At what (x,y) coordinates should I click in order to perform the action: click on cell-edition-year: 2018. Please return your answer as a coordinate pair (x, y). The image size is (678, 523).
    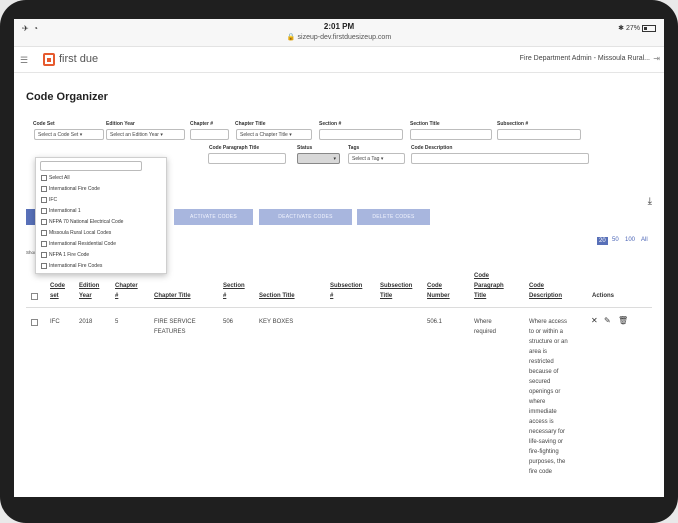
    Looking at the image, I should click on (86, 322).